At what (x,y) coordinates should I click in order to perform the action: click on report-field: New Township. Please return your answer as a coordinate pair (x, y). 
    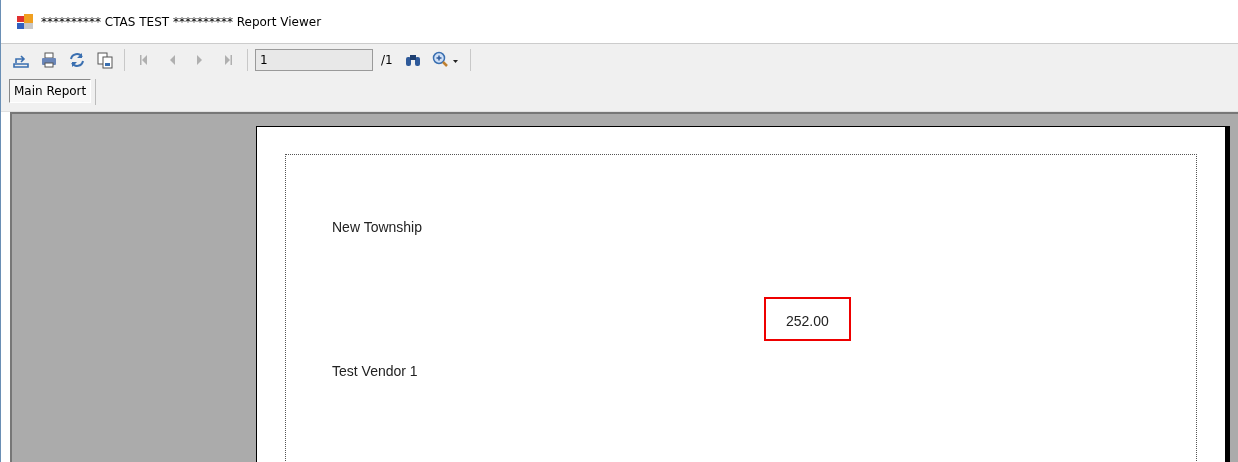
    Looking at the image, I should click on (377, 227).